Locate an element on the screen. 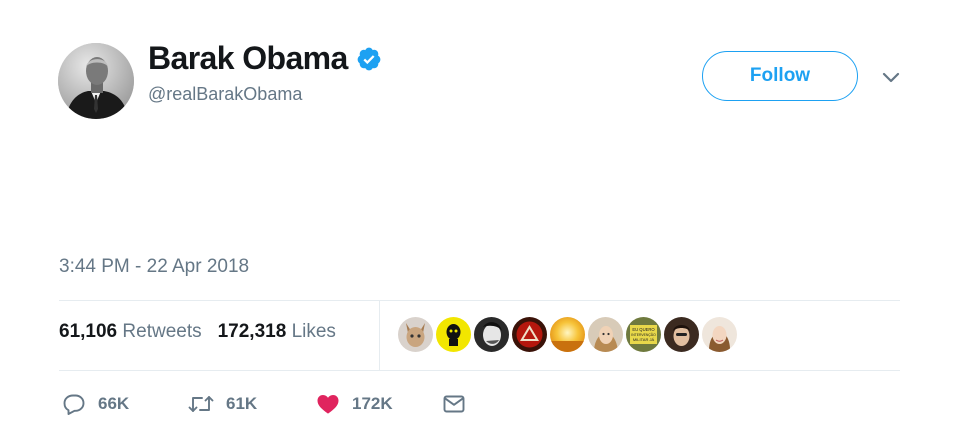  follow-button: Follow is located at coordinates (780, 76).